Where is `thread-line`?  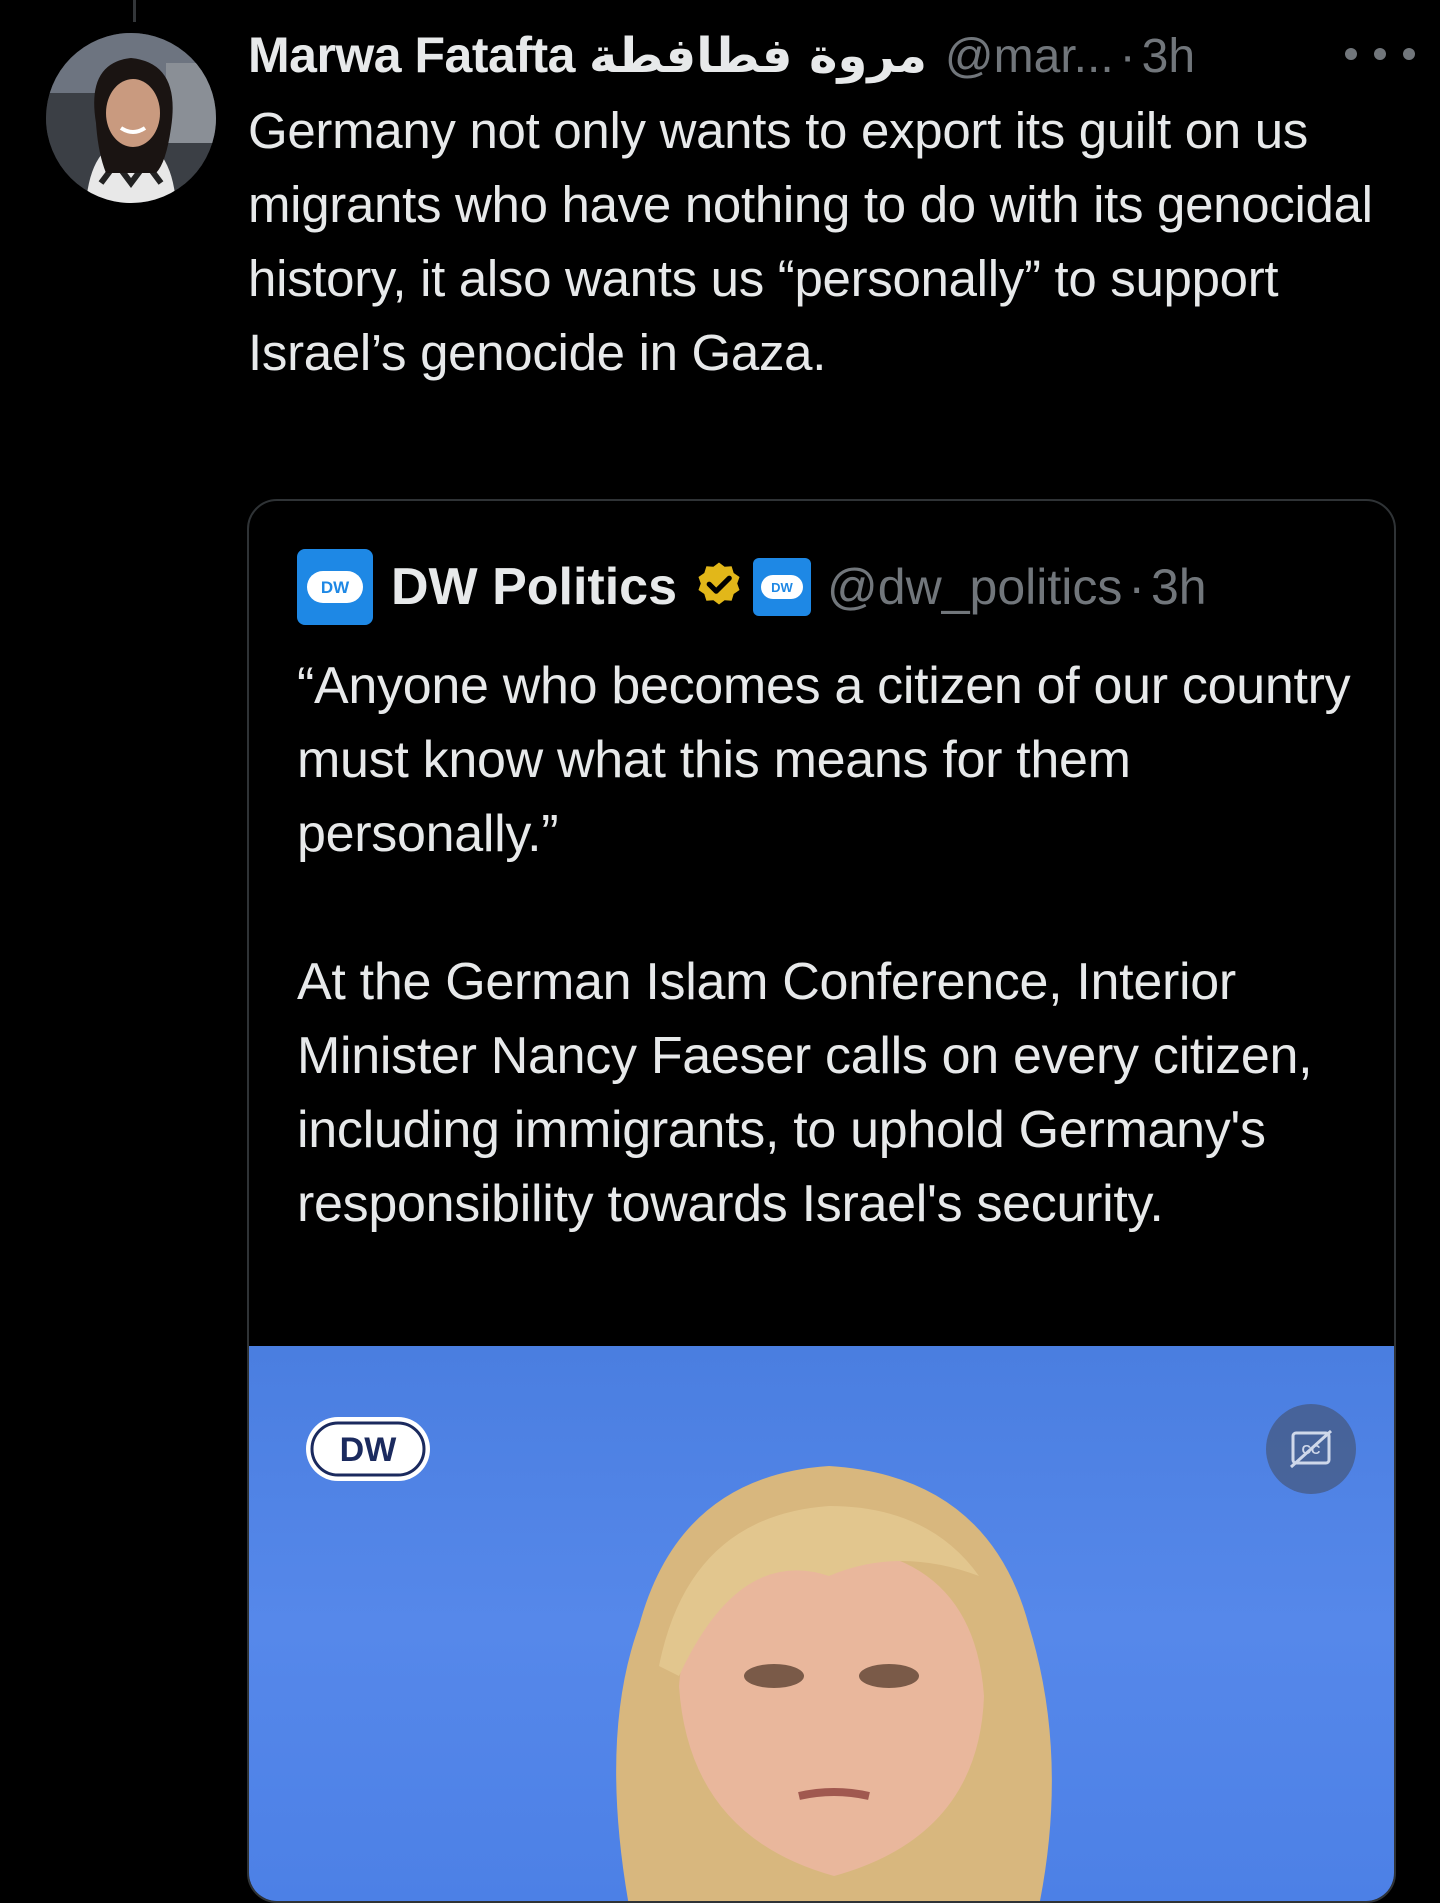
thread-line is located at coordinates (134, 11).